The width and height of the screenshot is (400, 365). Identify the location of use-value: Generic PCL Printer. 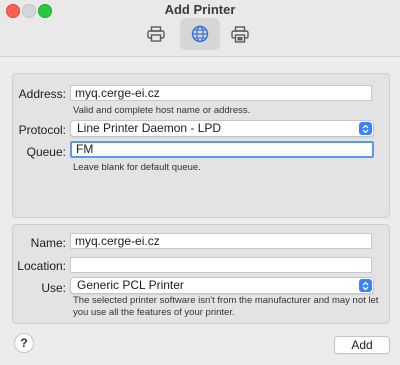
(130, 285).